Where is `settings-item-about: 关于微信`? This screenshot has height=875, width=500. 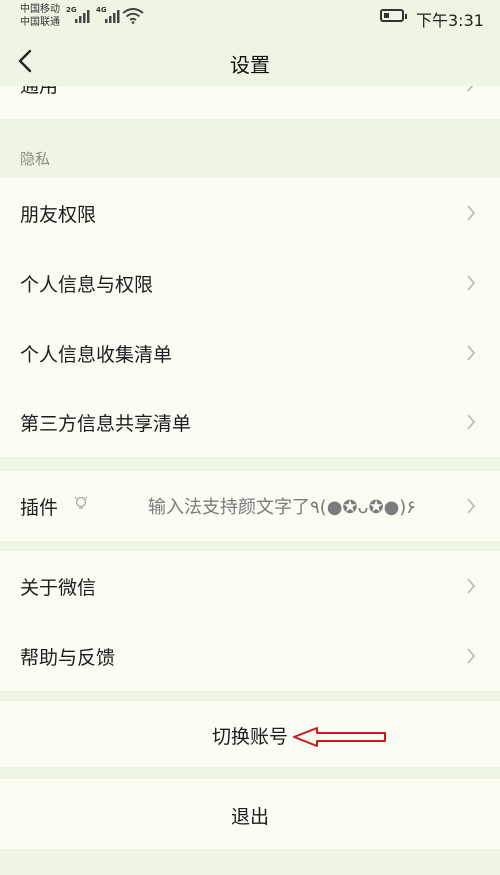 settings-item-about: 关于微信 is located at coordinates (250, 586).